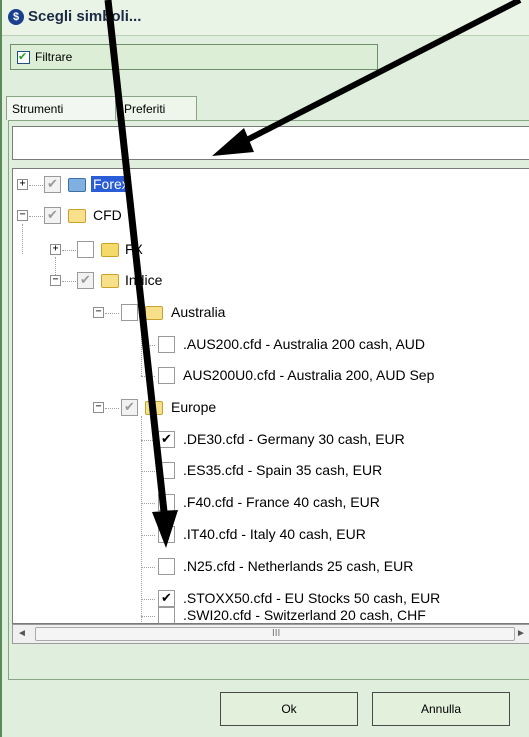  What do you see at coordinates (271, 216) in the screenshot?
I see `tree-row-cfd: − CFD` at bounding box center [271, 216].